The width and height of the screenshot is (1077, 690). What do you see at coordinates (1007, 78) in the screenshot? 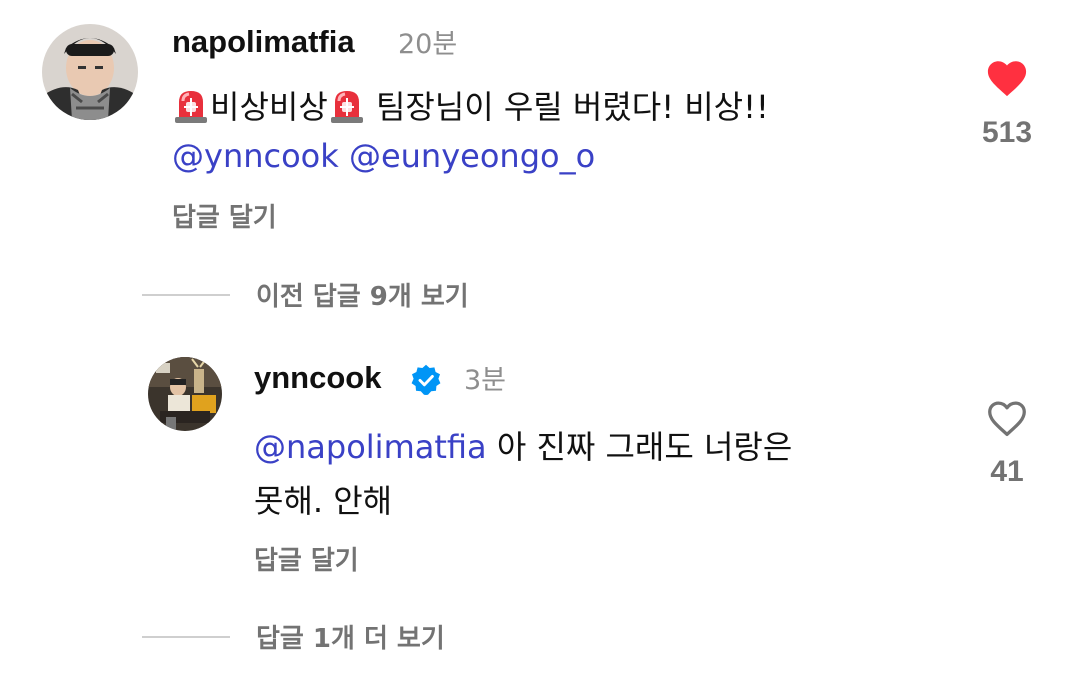
I see `heart-filled-icon` at bounding box center [1007, 78].